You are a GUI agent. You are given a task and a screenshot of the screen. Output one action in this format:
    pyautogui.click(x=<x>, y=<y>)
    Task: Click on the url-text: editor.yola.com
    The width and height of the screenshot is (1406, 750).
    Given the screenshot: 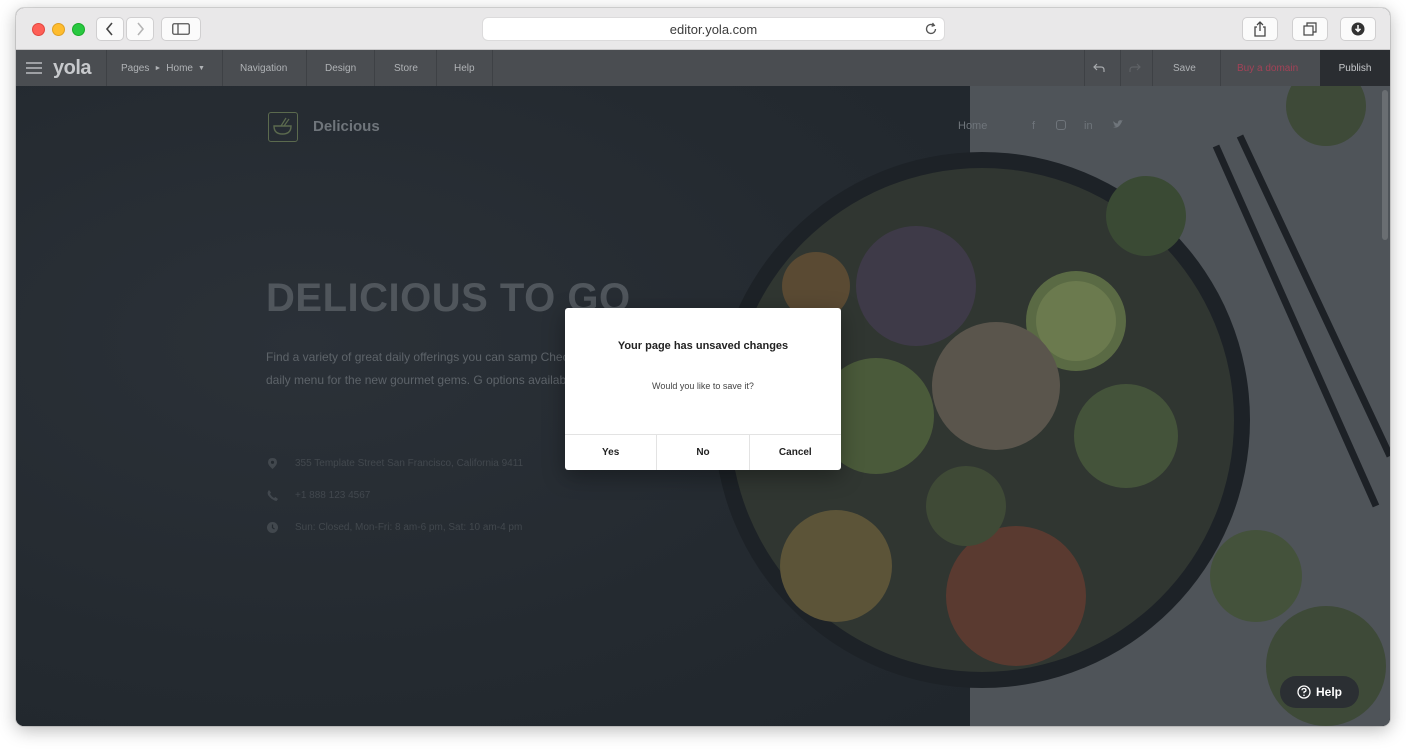 What is the action you would take?
    pyautogui.click(x=713, y=29)
    